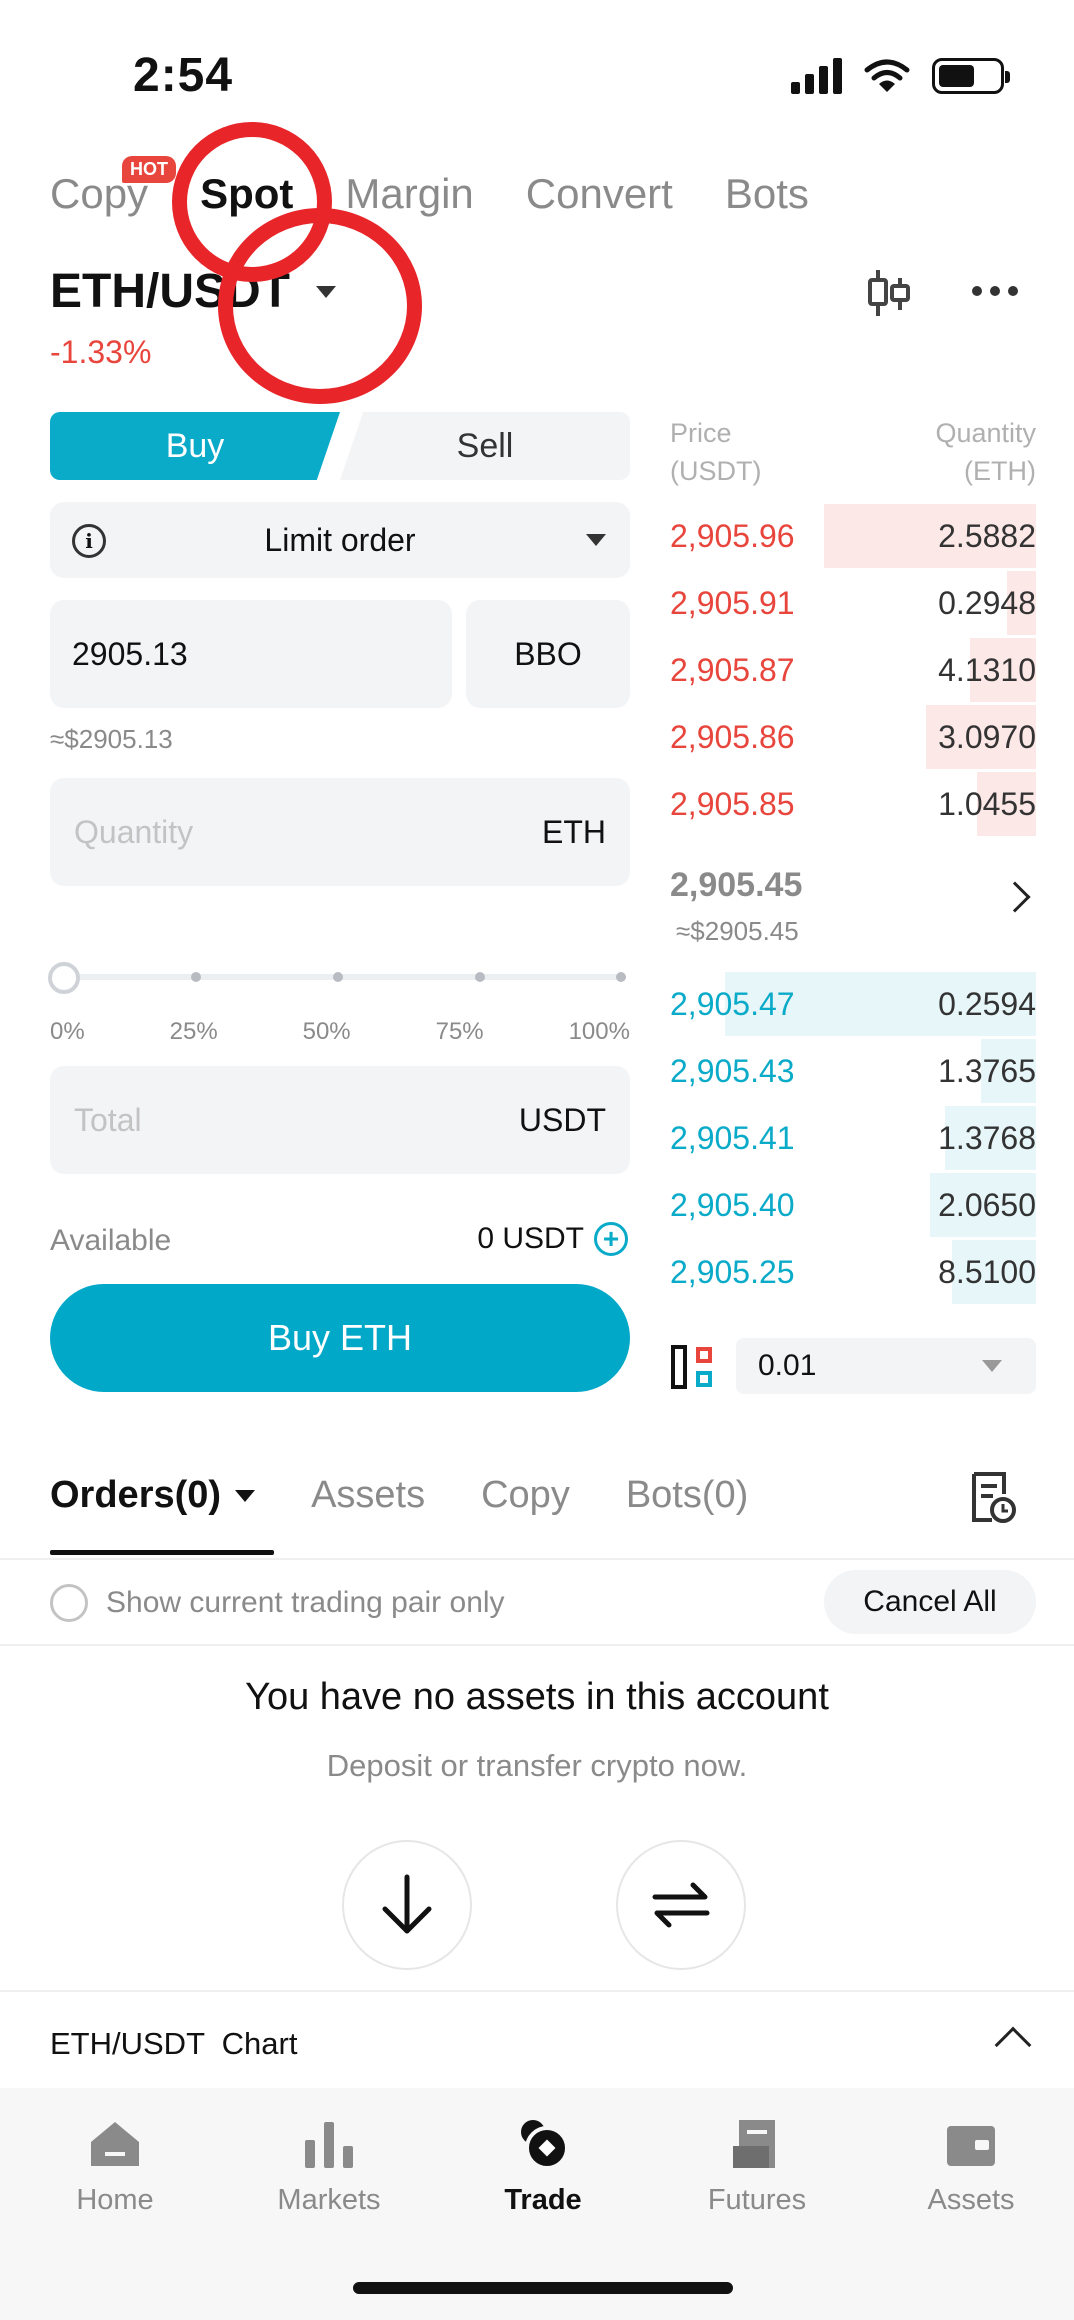 The height and width of the screenshot is (2320, 1074). I want to click on transfer-button, so click(681, 1905).